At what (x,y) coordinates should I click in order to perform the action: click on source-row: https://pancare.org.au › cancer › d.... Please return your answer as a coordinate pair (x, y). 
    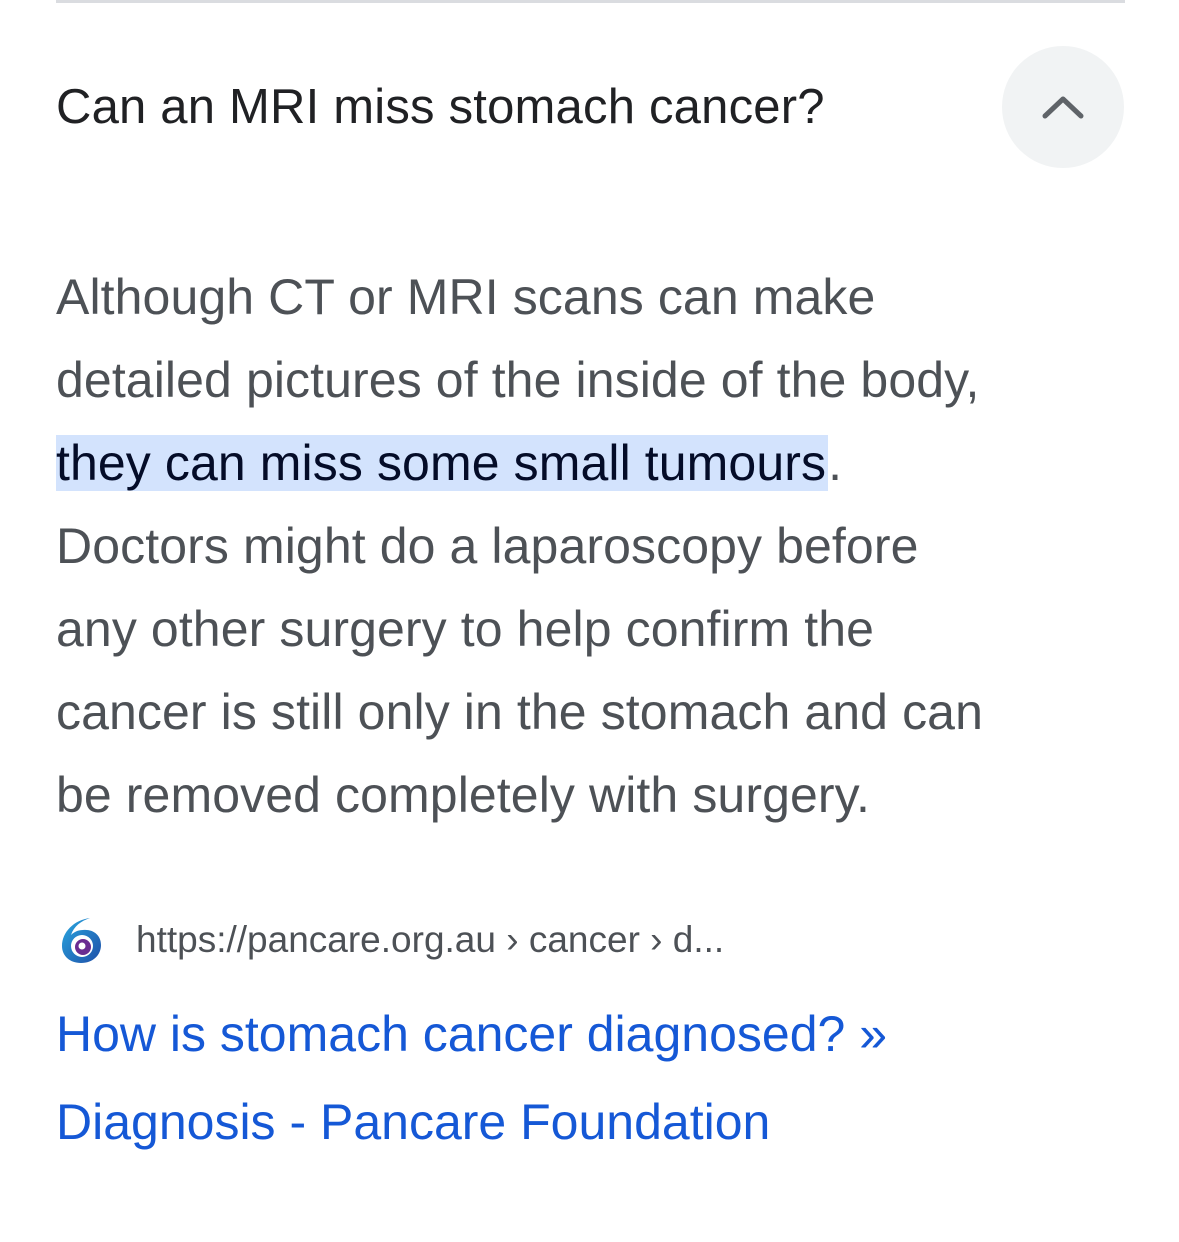
    Looking at the image, I should click on (390, 940).